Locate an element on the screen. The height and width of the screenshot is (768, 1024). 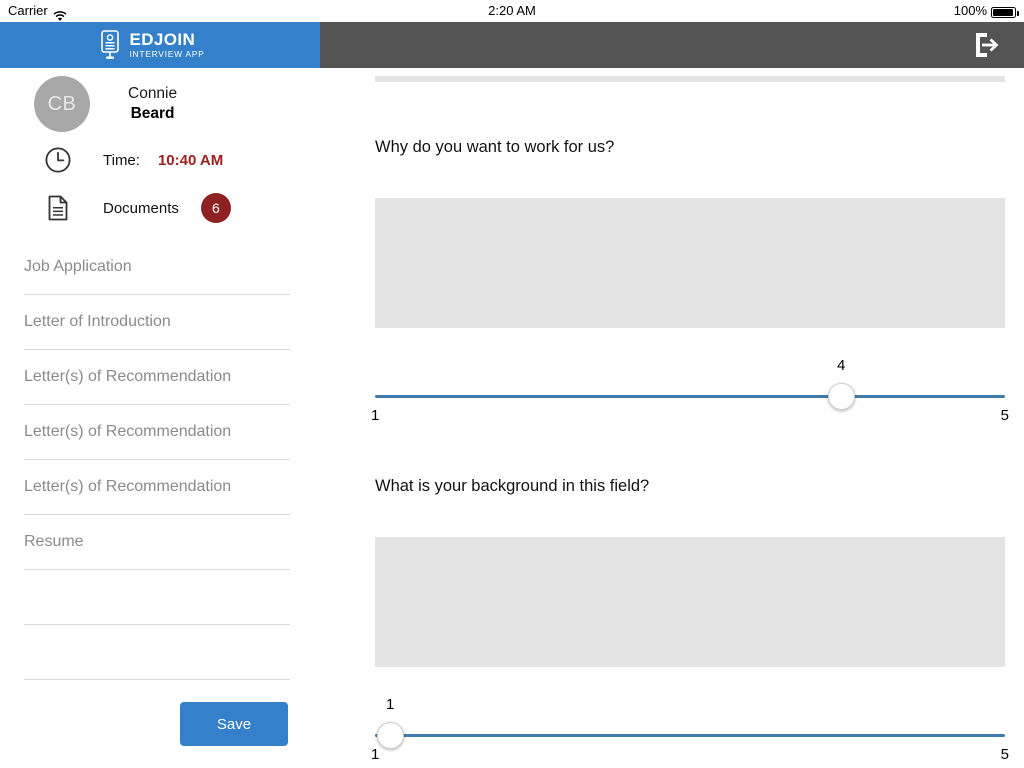
time-row: Time: 10:40 AM is located at coordinates (133, 160).